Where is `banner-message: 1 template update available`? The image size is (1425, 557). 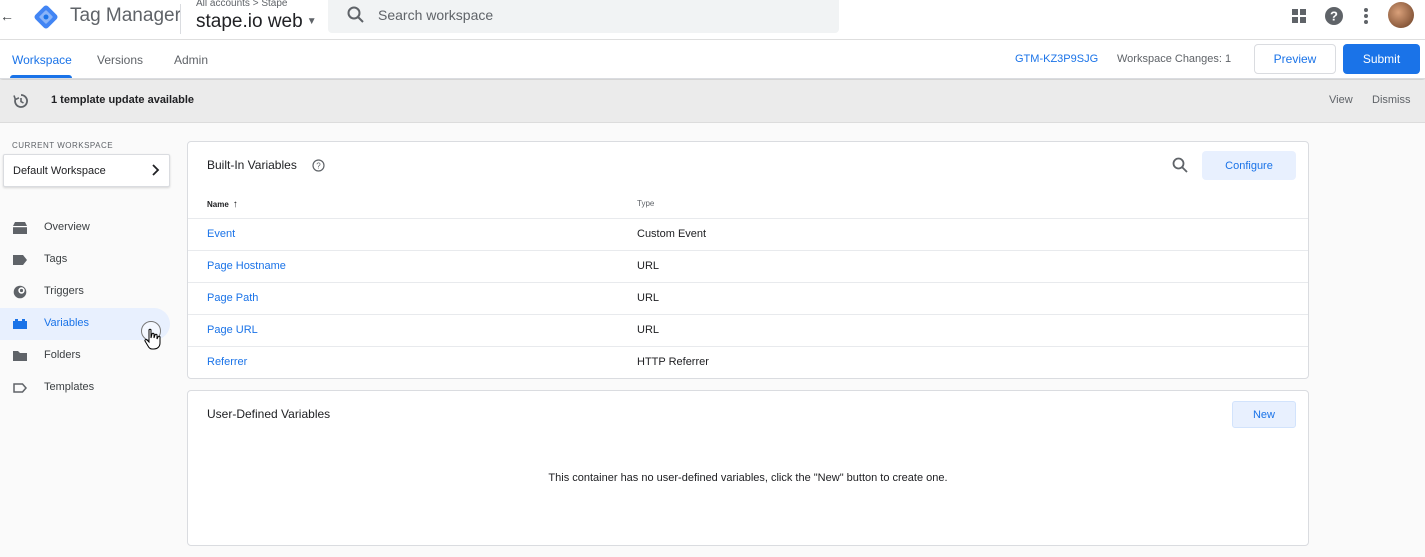
banner-message: 1 template update available is located at coordinates (123, 100).